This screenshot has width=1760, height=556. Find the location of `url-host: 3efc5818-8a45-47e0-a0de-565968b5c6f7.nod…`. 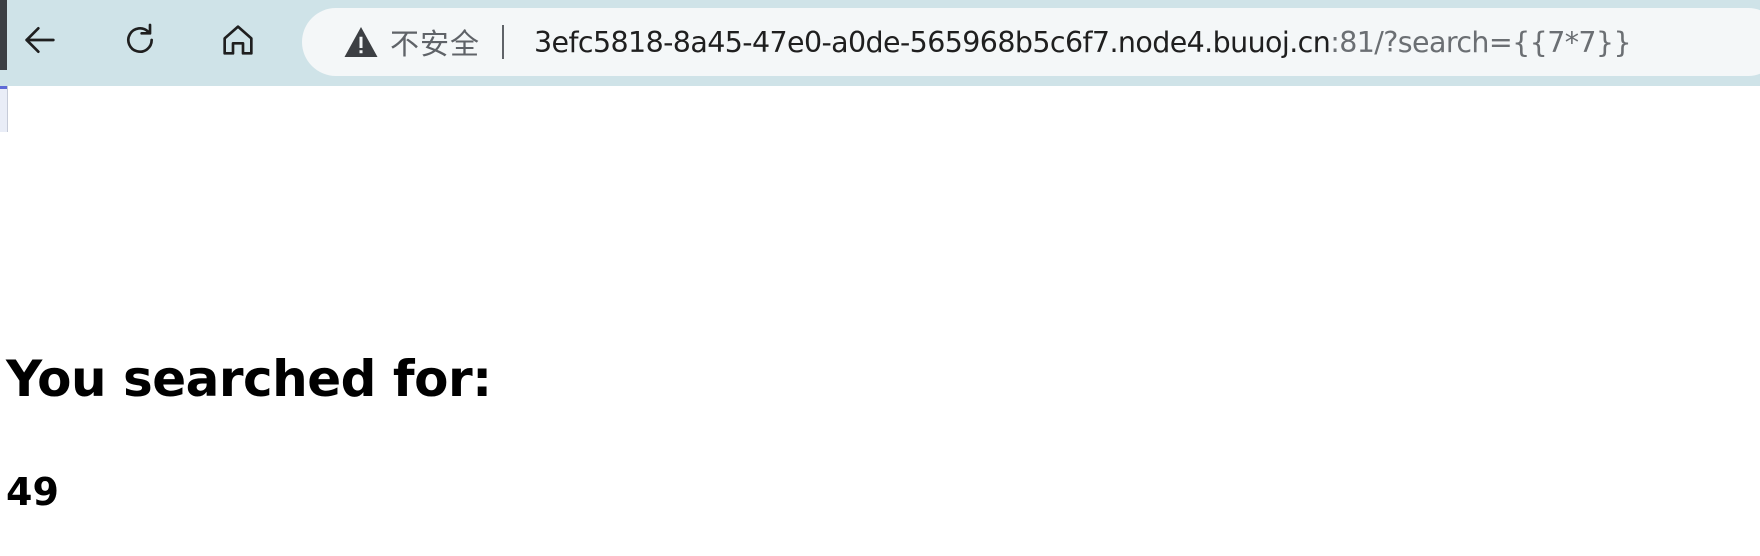

url-host: 3efc5818-8a45-47e0-a0de-565968b5c6f7.nod… is located at coordinates (932, 42).